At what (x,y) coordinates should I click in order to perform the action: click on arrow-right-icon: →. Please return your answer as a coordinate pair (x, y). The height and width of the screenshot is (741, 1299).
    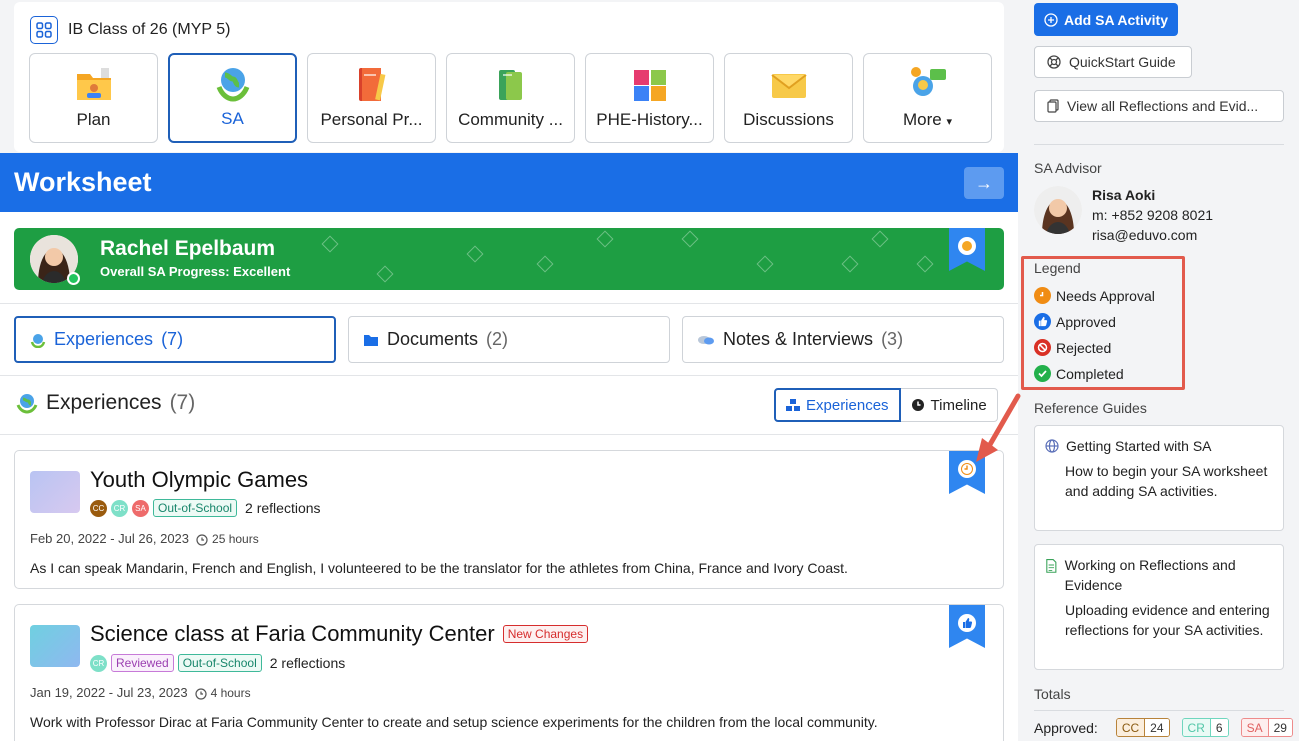
    Looking at the image, I should click on (984, 183).